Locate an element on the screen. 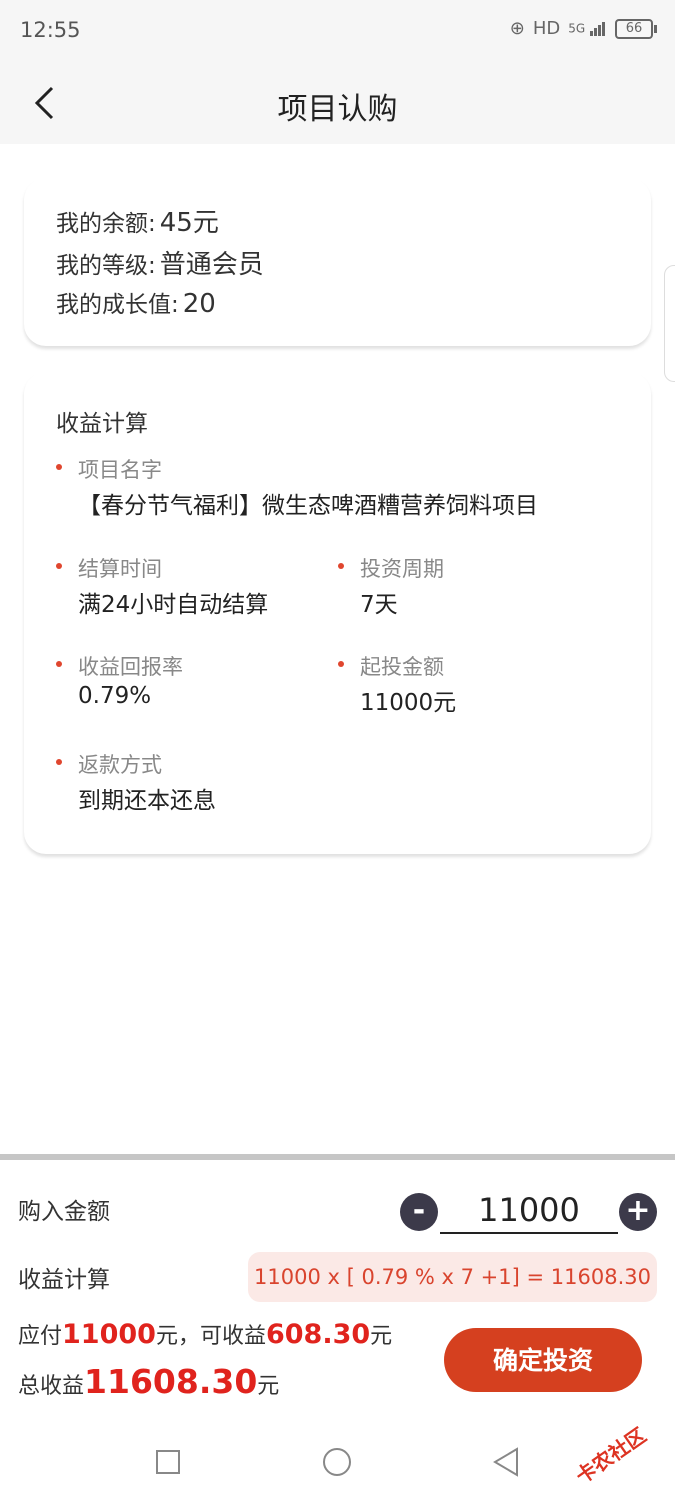 The height and width of the screenshot is (1500, 675). signal-icon: 5G is located at coordinates (587, 28).